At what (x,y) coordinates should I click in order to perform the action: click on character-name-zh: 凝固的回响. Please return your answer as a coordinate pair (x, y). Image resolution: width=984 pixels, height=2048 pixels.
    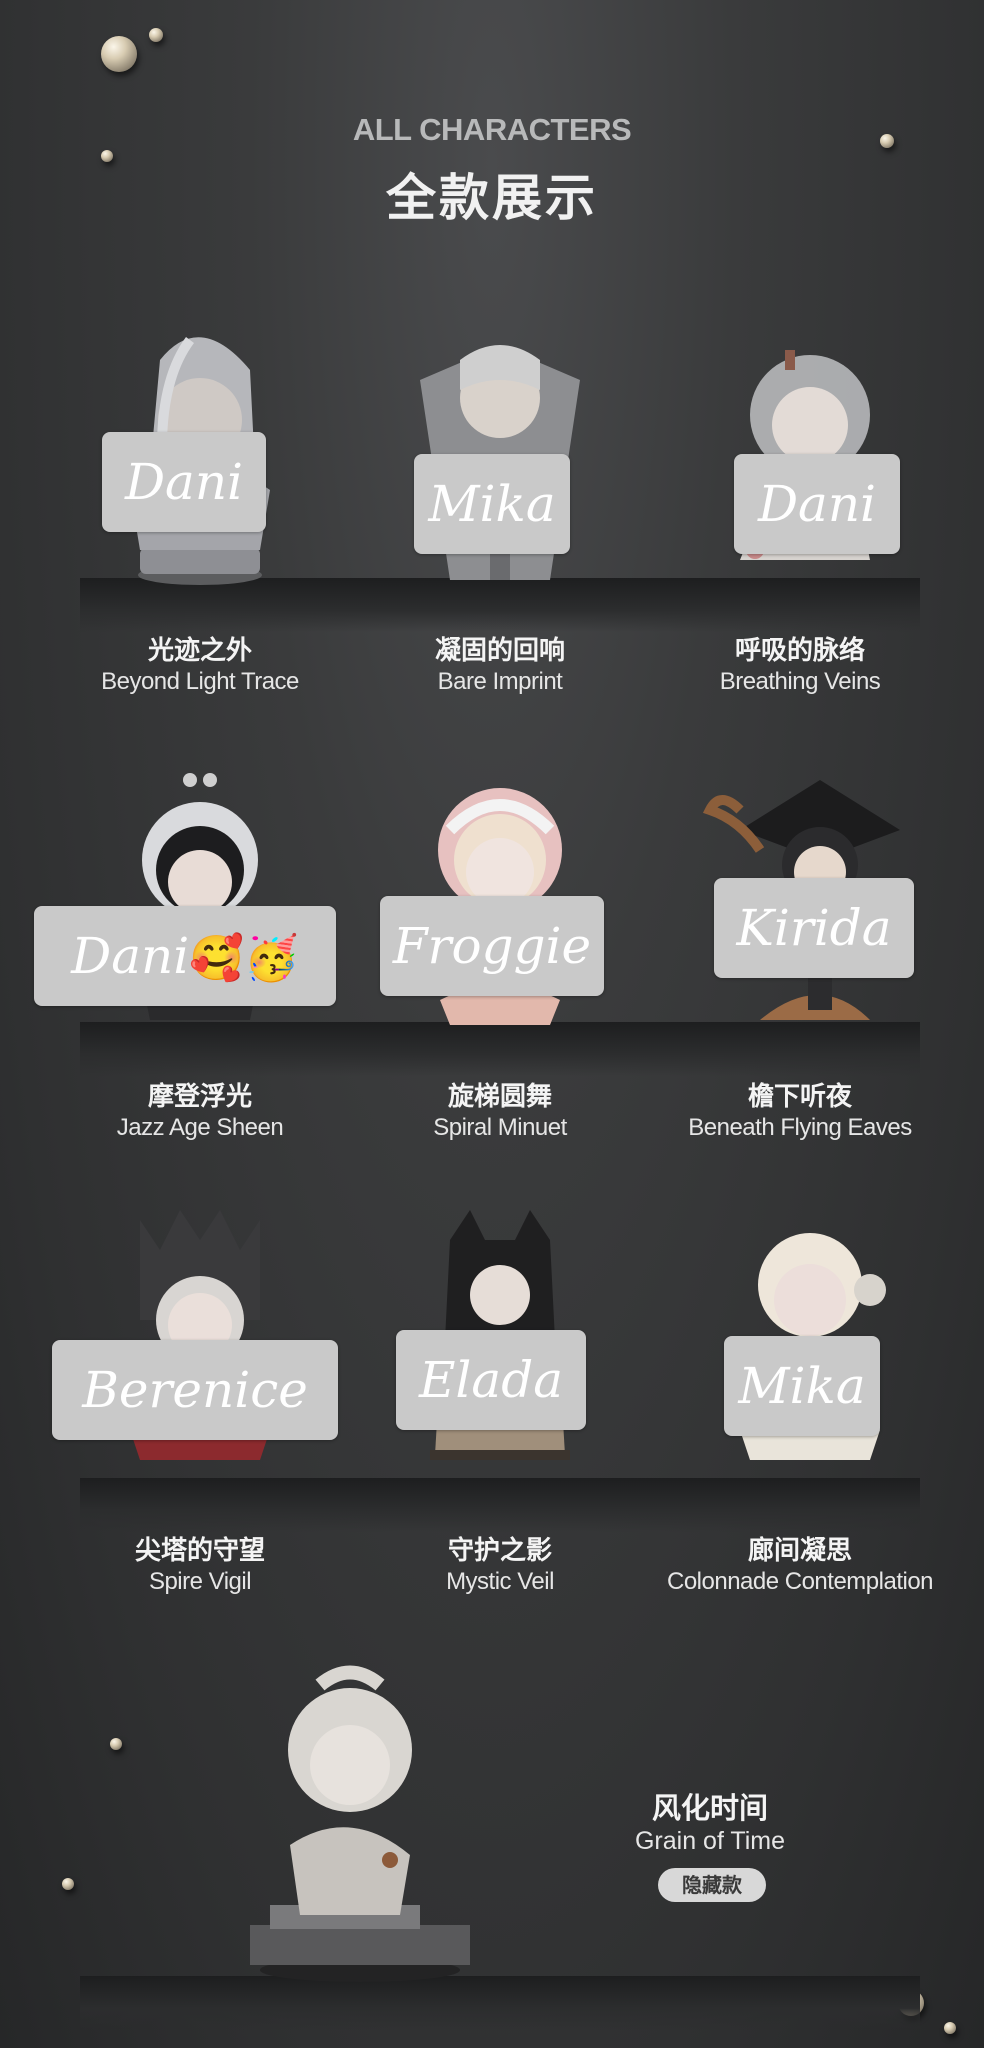
    Looking at the image, I should click on (499, 651).